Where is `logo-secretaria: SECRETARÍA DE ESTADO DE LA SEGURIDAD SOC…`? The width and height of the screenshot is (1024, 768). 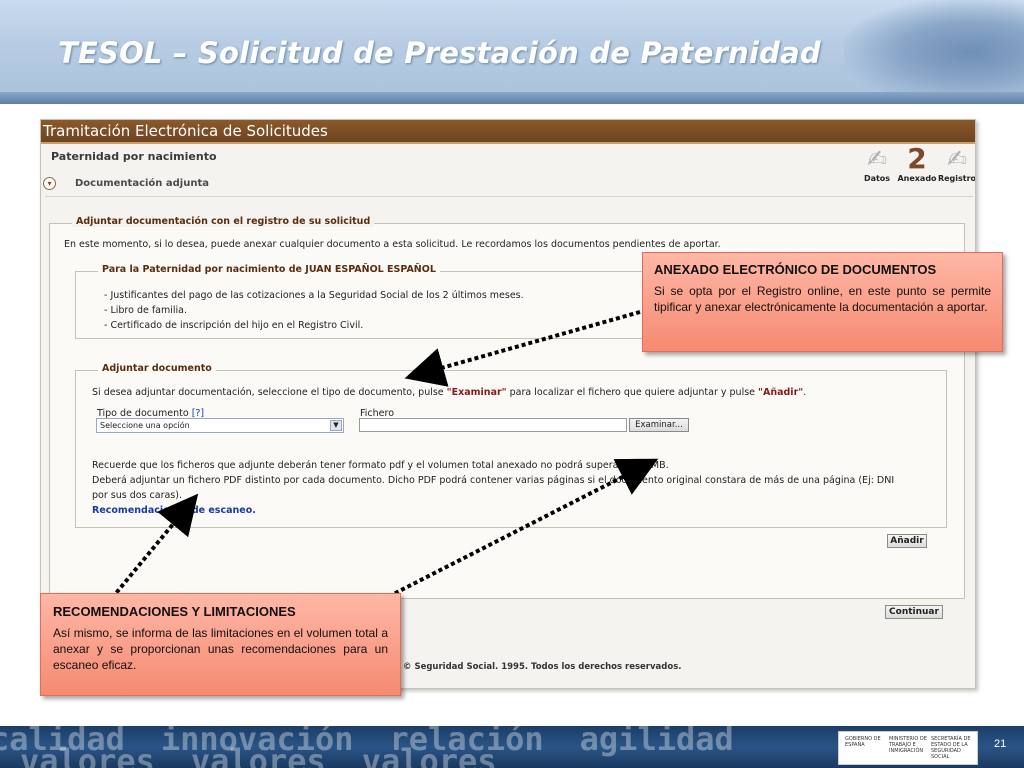 logo-secretaria: SECRETARÍA DE ESTADO DE LA SEGURIDAD SOC… is located at coordinates (951, 748).